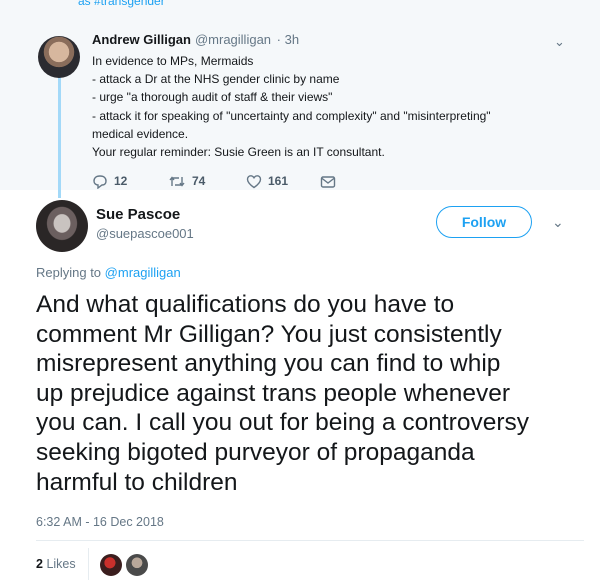 The height and width of the screenshot is (588, 600). I want to click on tweet-text-line: harmful to children, so click(137, 482).